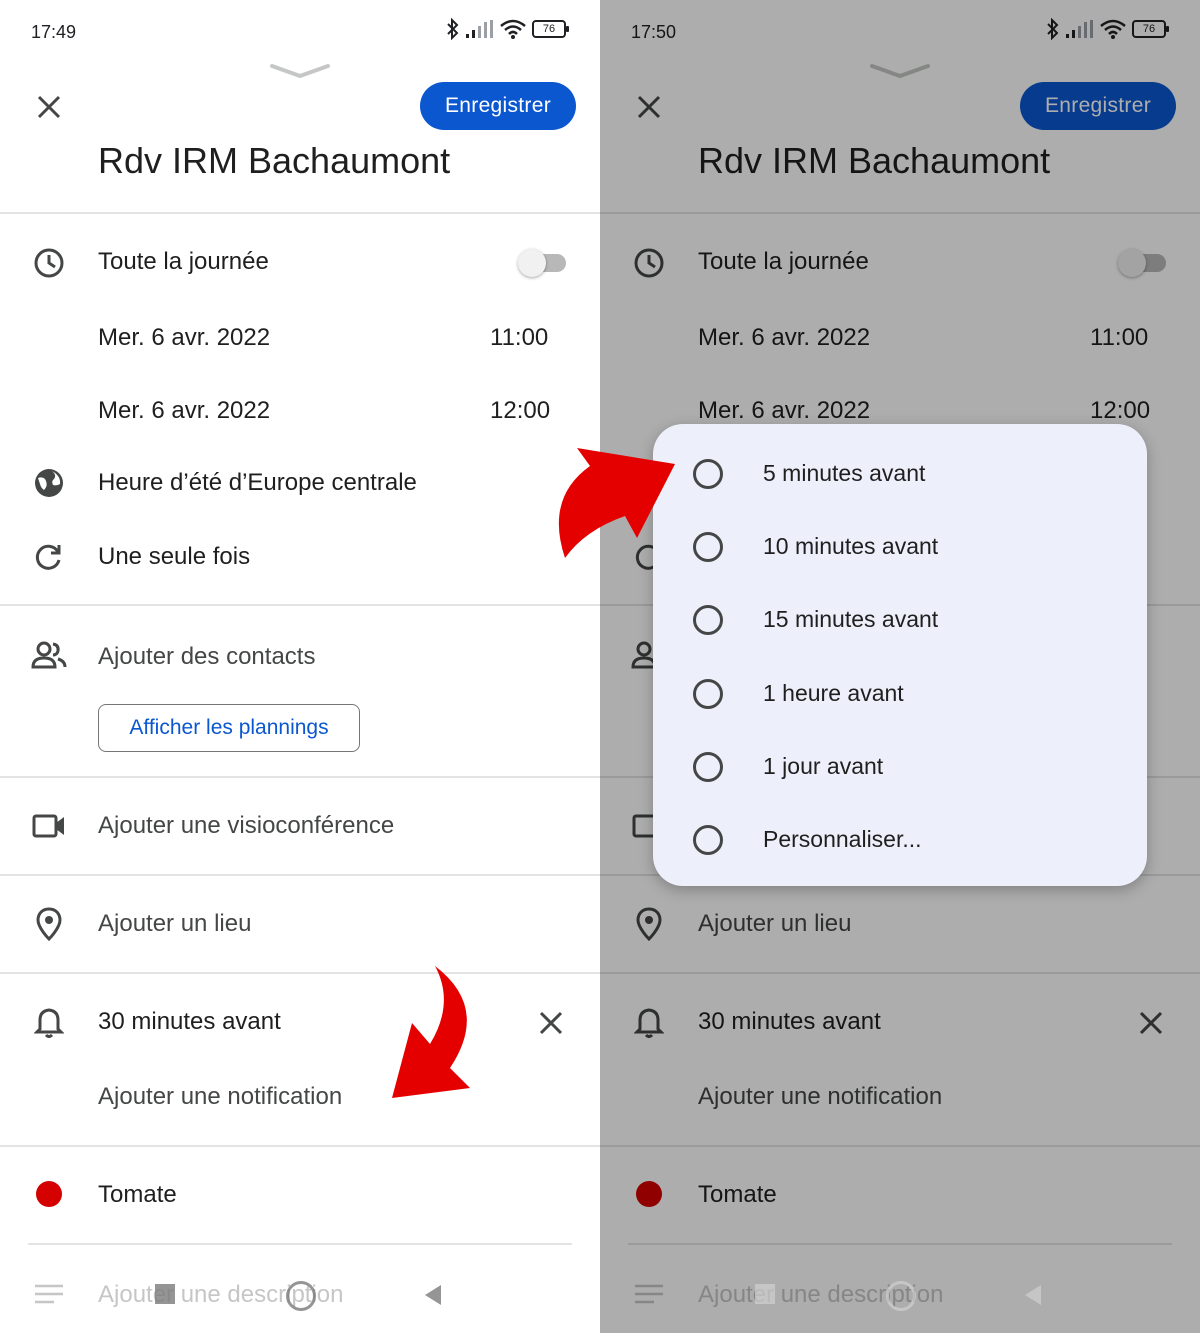 The width and height of the screenshot is (1200, 1333). What do you see at coordinates (49, 1022) in the screenshot?
I see `bell-icon` at bounding box center [49, 1022].